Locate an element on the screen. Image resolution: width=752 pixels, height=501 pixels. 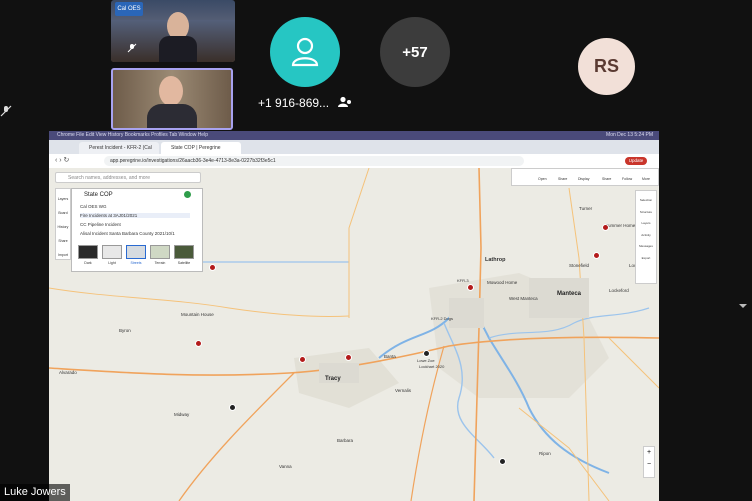
pin-label: Lockhart 2020 is located at coordinates (432, 366).